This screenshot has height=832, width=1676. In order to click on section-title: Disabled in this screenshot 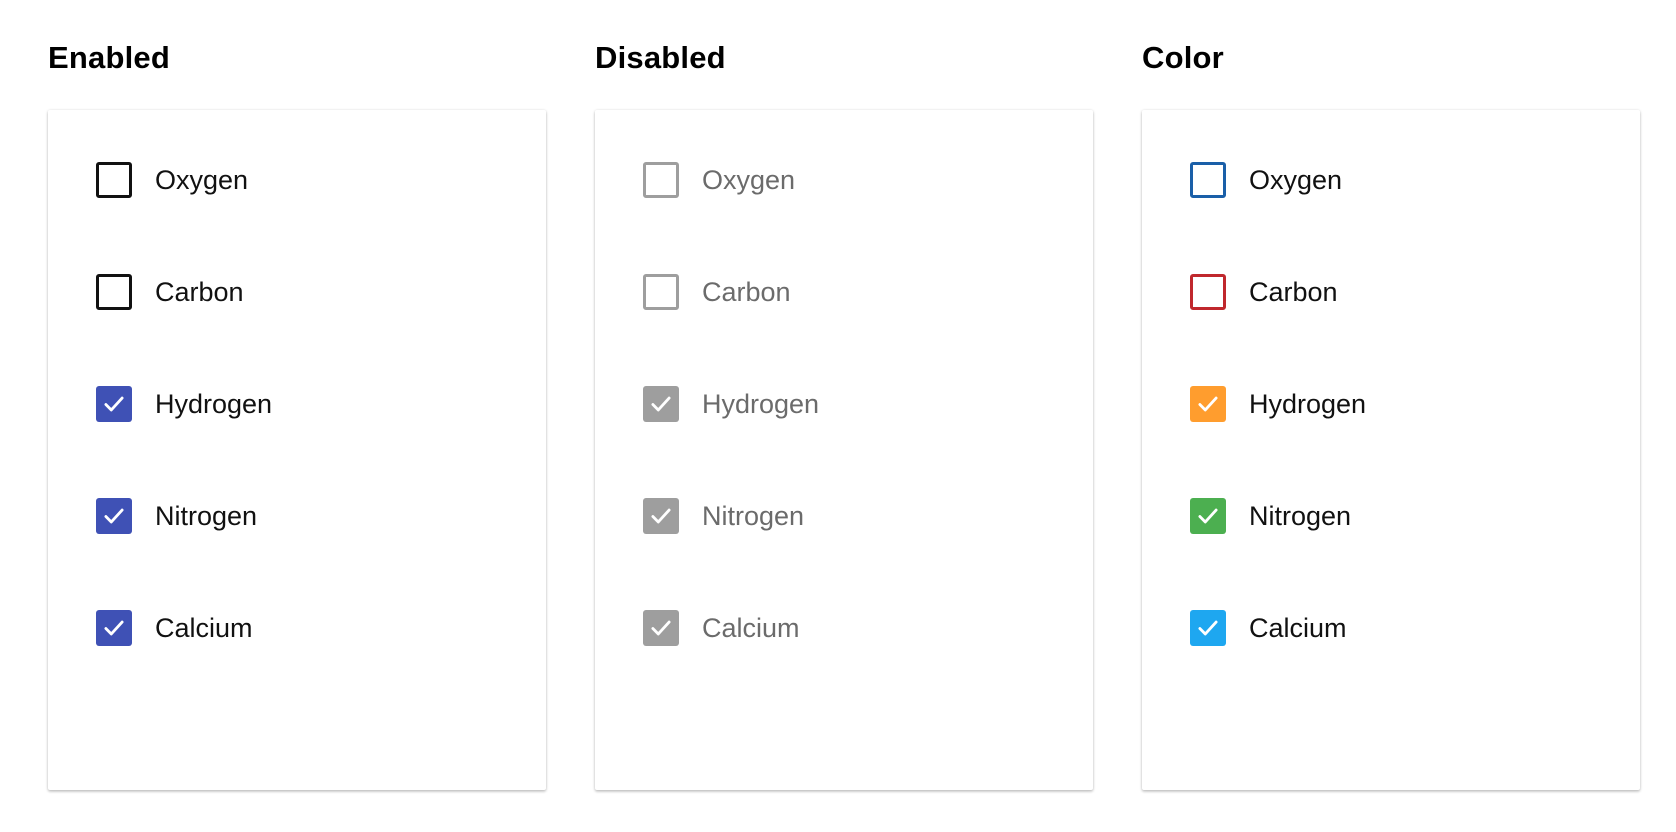, I will do `click(660, 57)`.